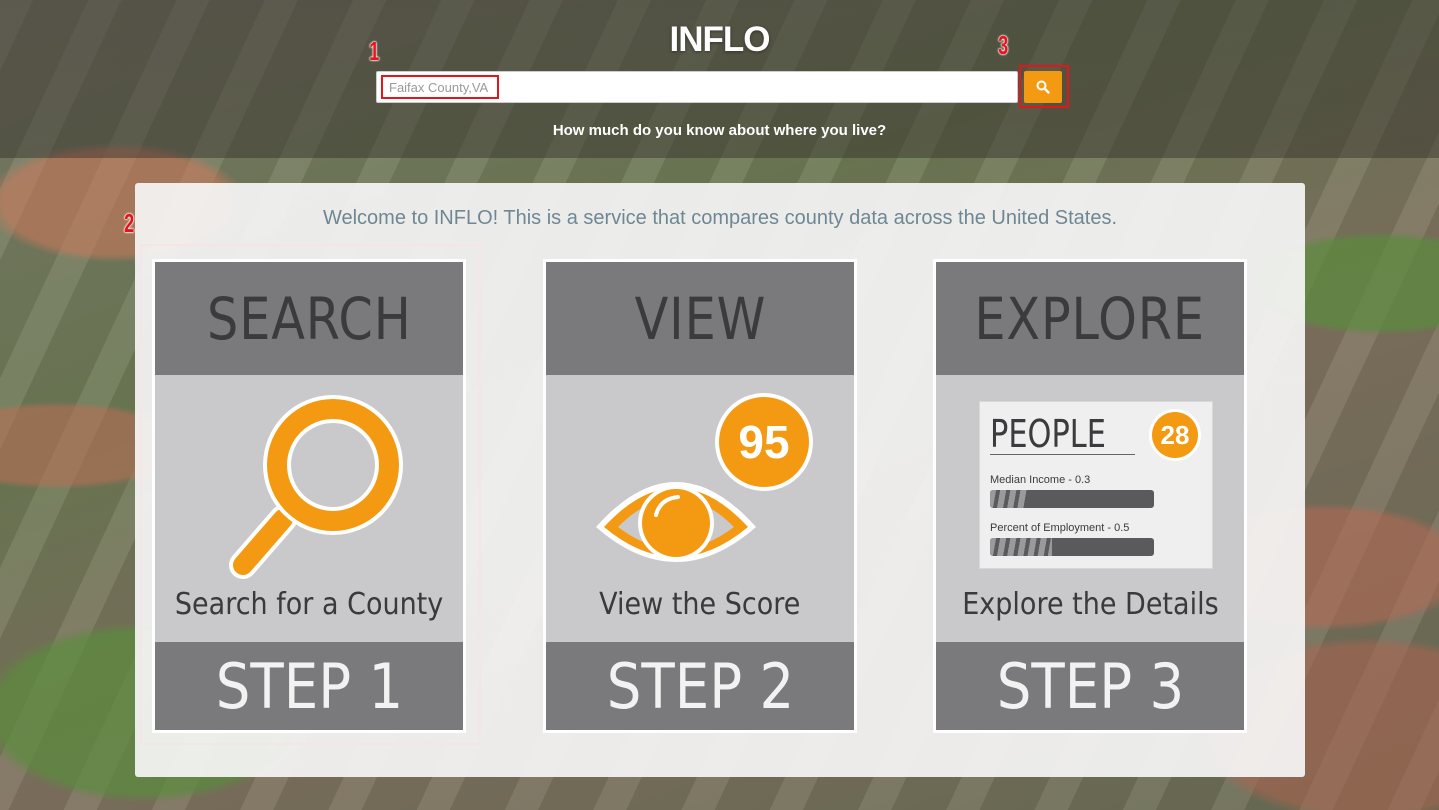 The width and height of the screenshot is (1439, 810). I want to click on step-3-label: STEP 3, so click(1090, 686).